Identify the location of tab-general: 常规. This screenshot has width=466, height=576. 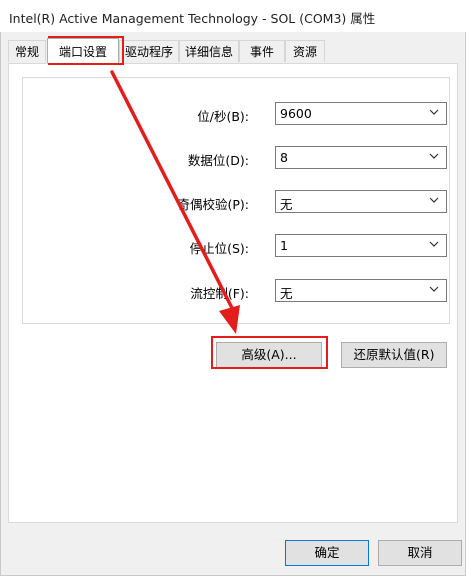
(27, 51).